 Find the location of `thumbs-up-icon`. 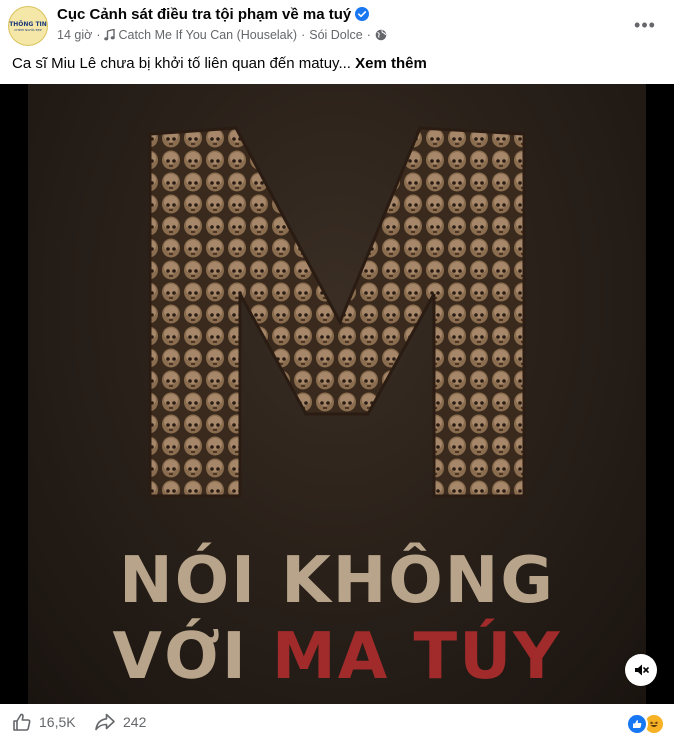

thumbs-up-icon is located at coordinates (22, 722).